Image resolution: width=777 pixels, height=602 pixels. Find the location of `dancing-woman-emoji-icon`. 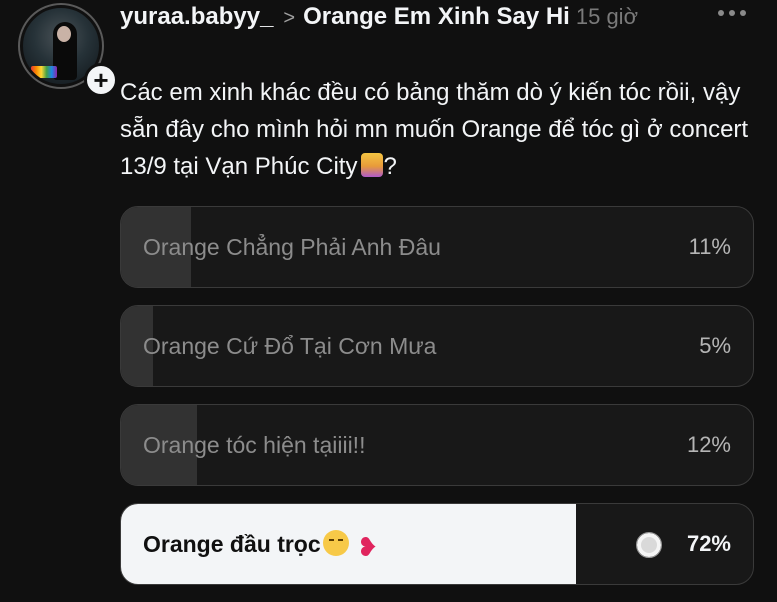

dancing-woman-emoji-icon is located at coordinates (372, 165).